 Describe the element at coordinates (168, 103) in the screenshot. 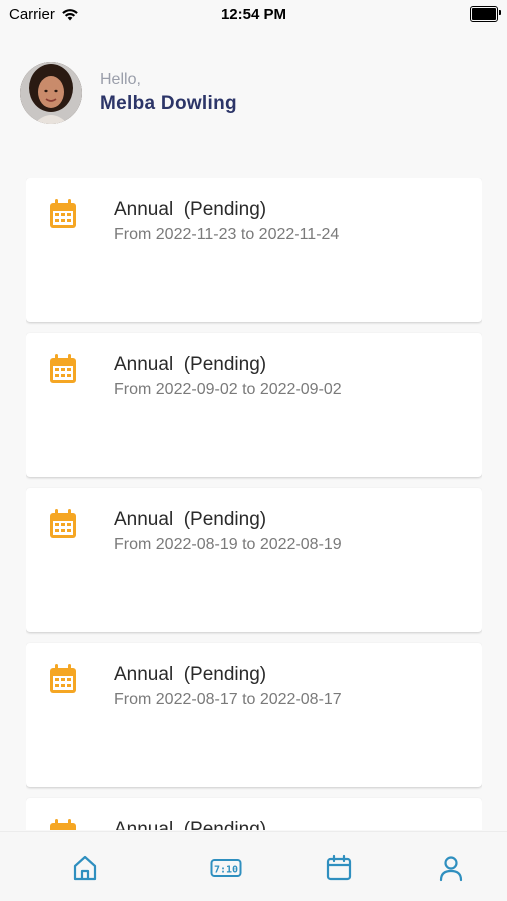

I see `user-name: Melba Dowling` at that location.